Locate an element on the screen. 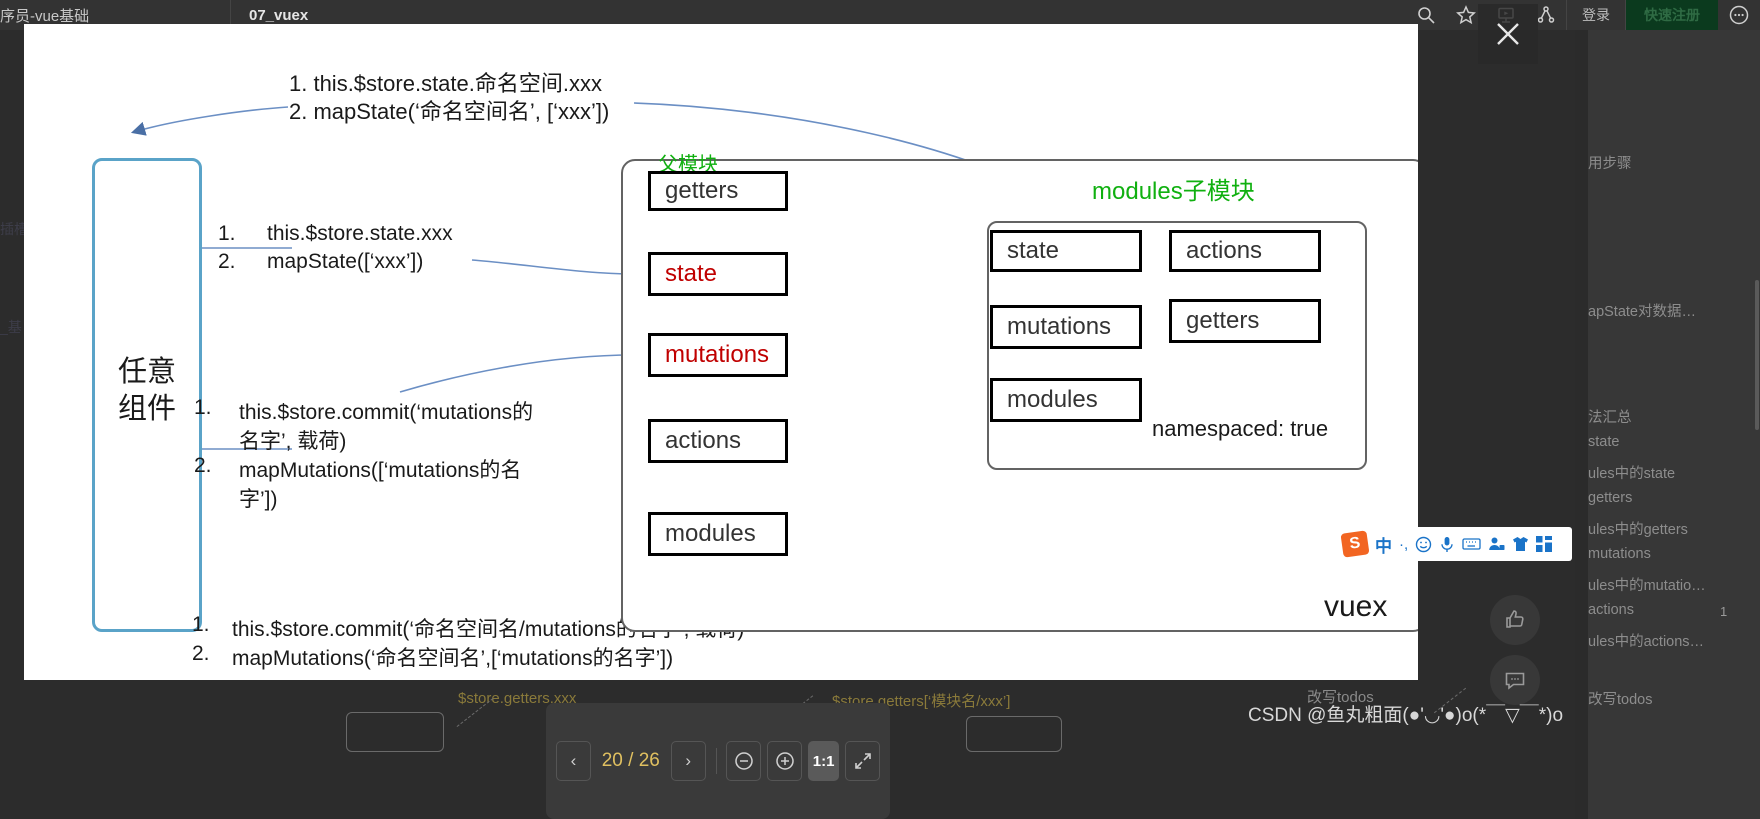 Image resolution: width=1760 pixels, height=819 pixels. parent-box-modules: modules is located at coordinates (718, 534).